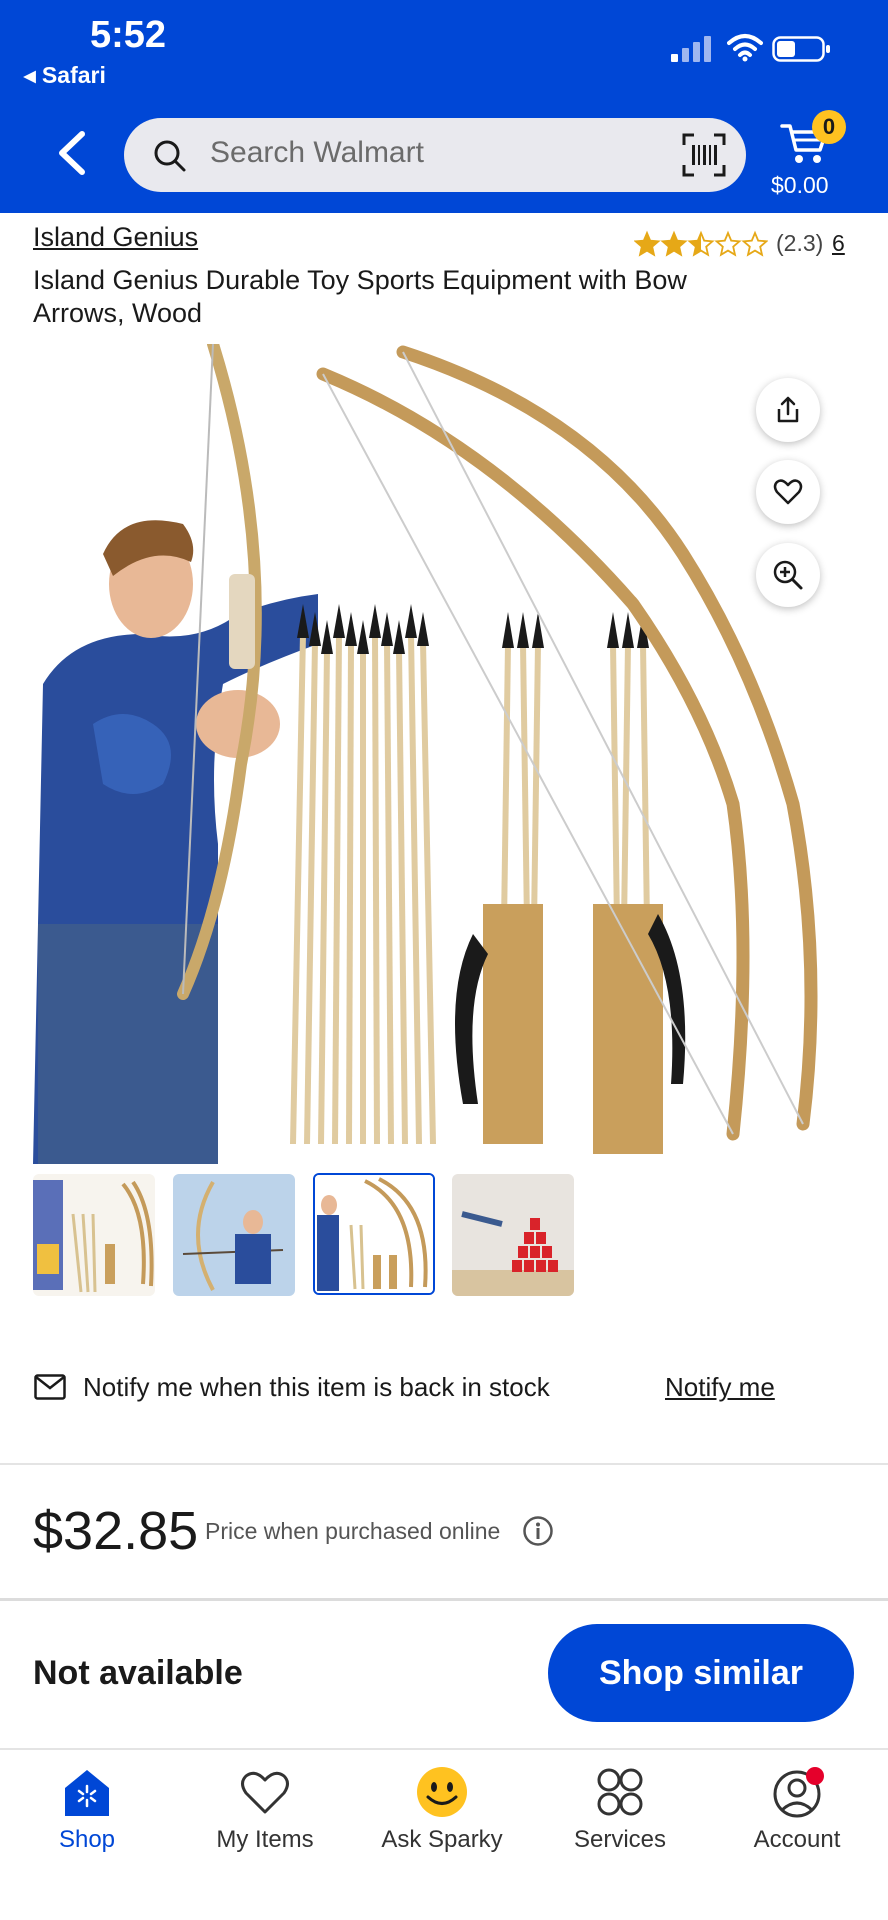 This screenshot has width=888, height=1920. I want to click on nav-my-items-label: My Items, so click(265, 1839).